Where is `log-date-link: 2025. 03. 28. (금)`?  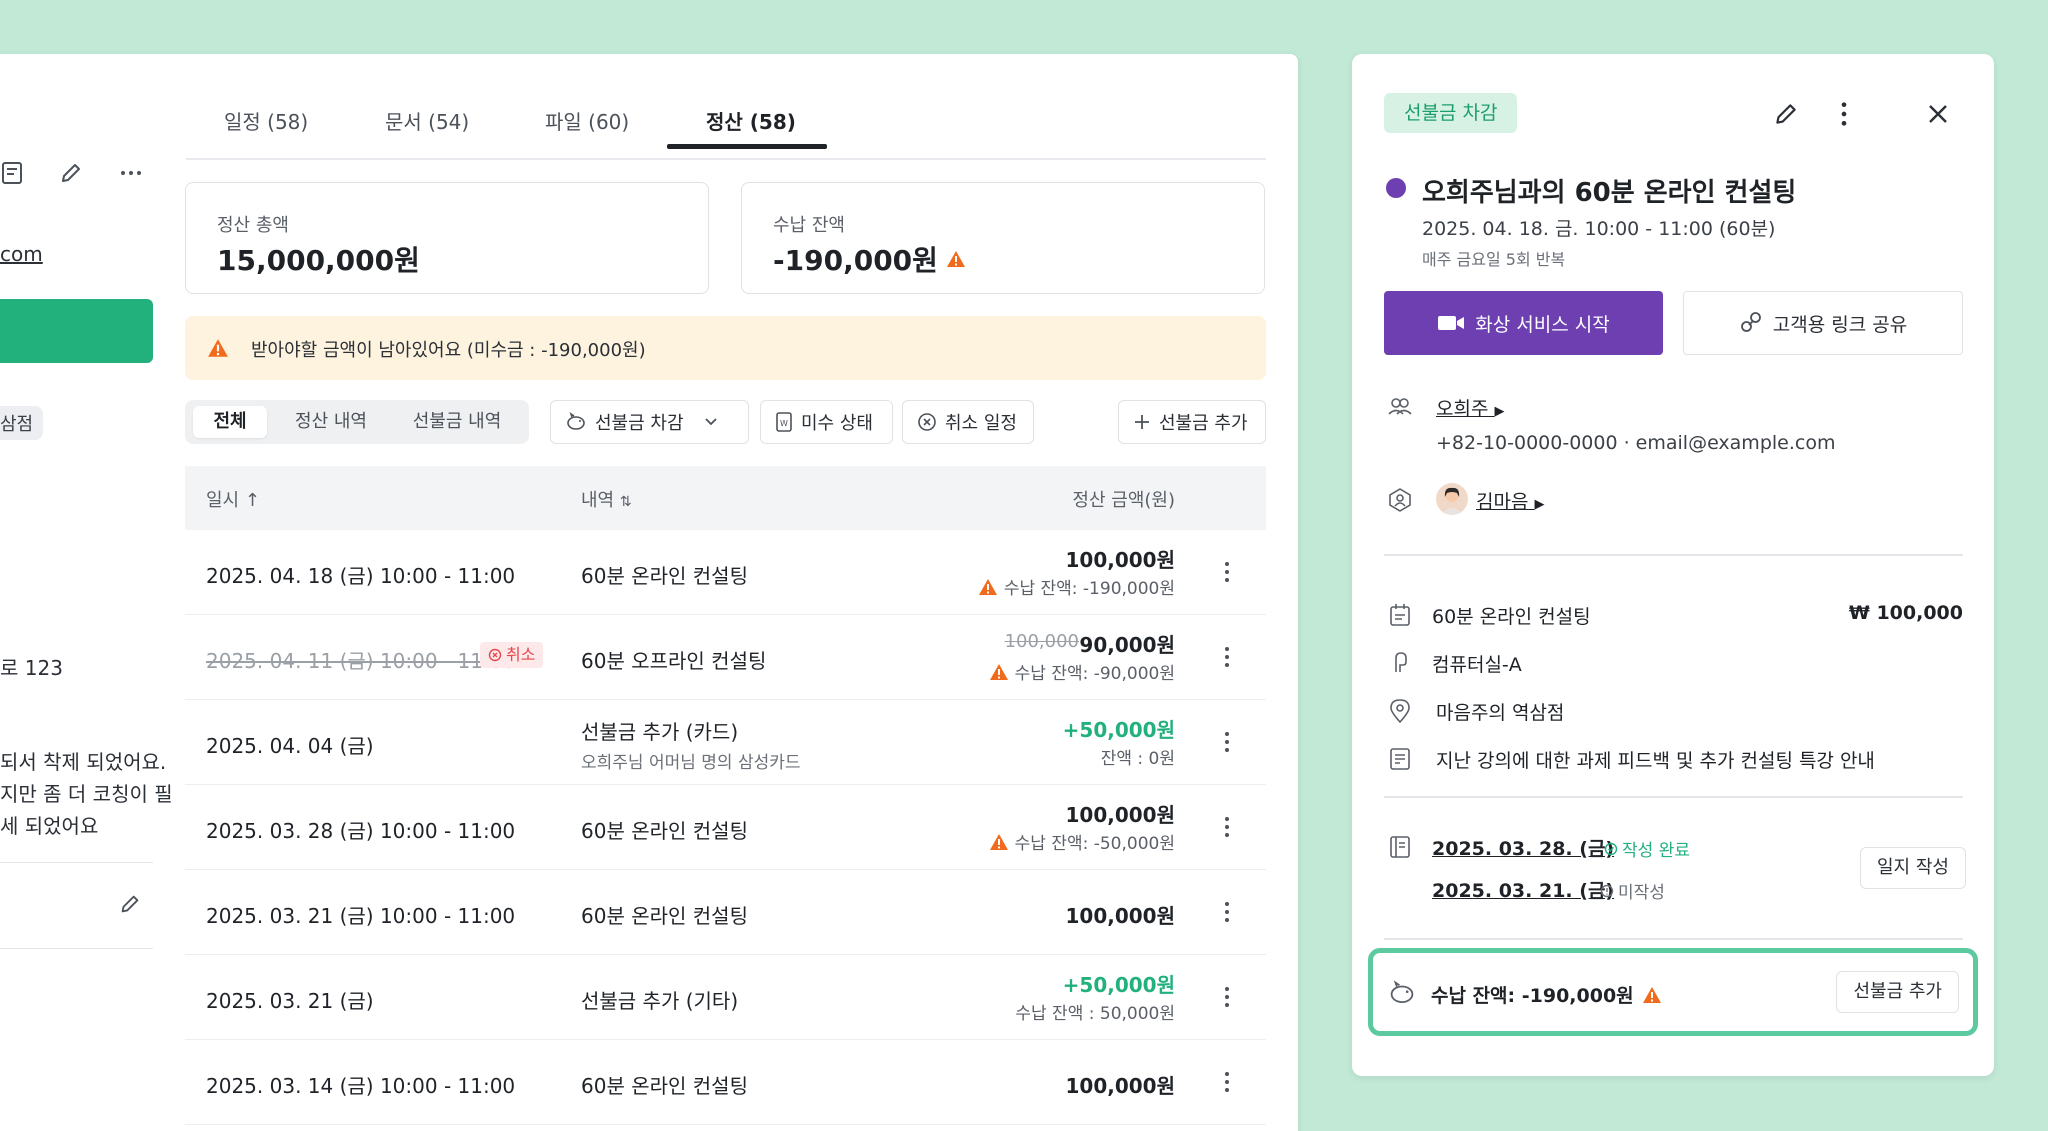 log-date-link: 2025. 03. 28. (금) is located at coordinates (1523, 847).